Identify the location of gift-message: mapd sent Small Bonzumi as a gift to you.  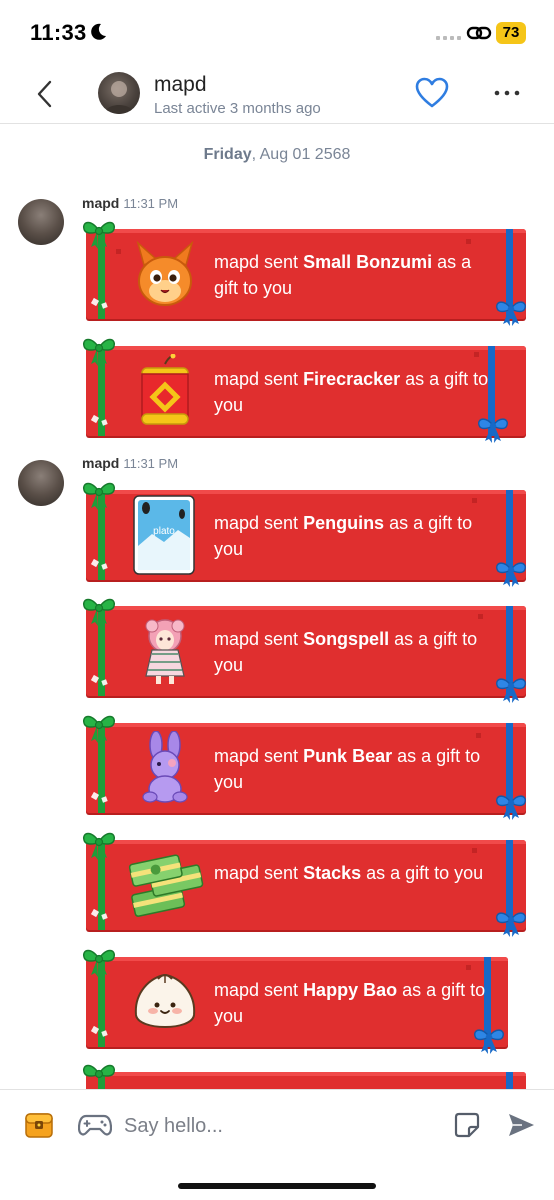
(304, 273).